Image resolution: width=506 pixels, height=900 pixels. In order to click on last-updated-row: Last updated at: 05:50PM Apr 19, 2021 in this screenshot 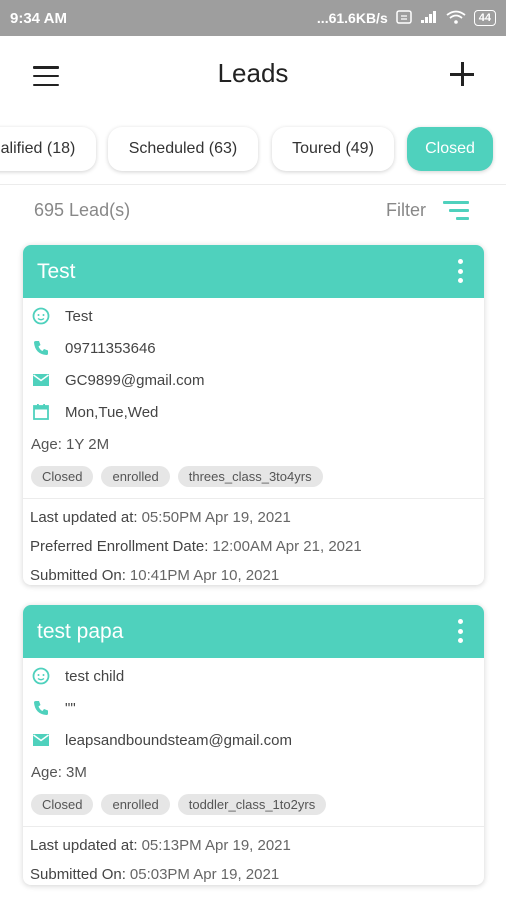, I will do `click(253, 517)`.